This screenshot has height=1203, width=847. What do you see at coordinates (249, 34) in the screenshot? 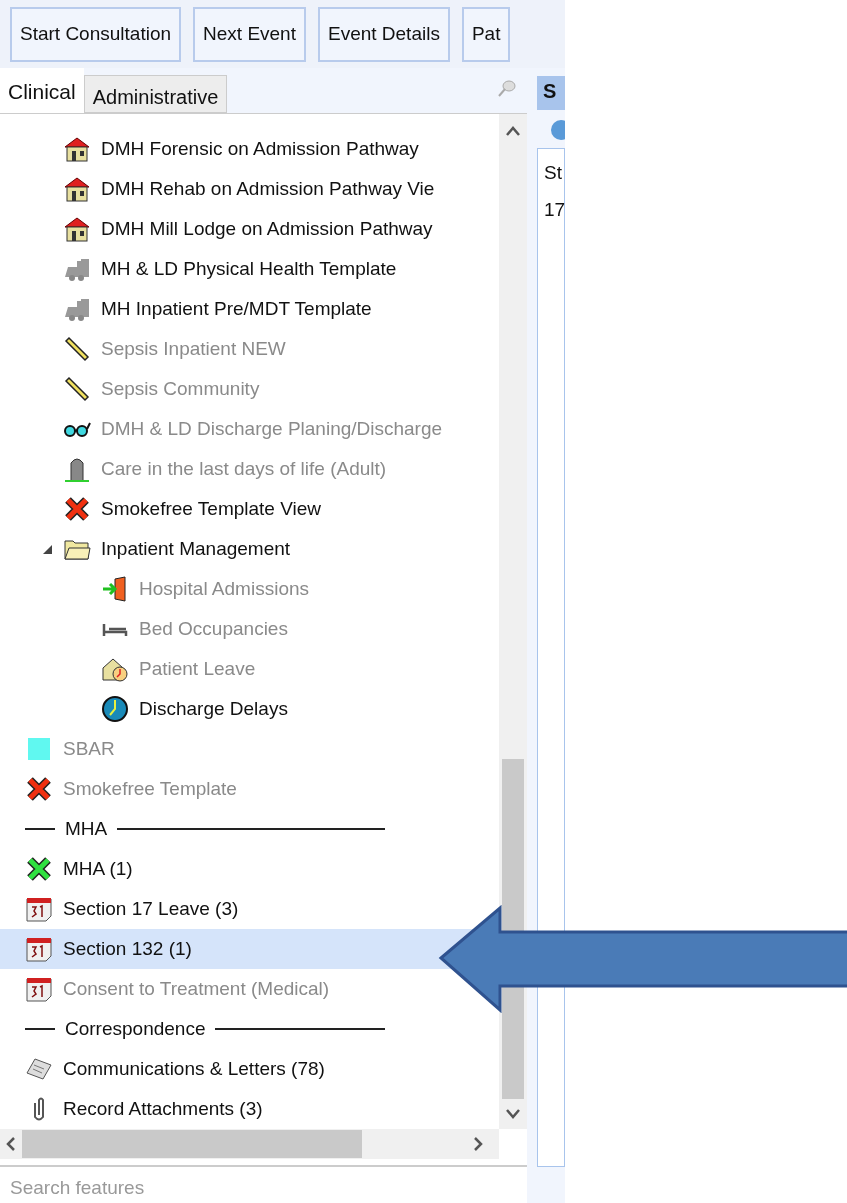
I see `toolbar-button: Next Event` at bounding box center [249, 34].